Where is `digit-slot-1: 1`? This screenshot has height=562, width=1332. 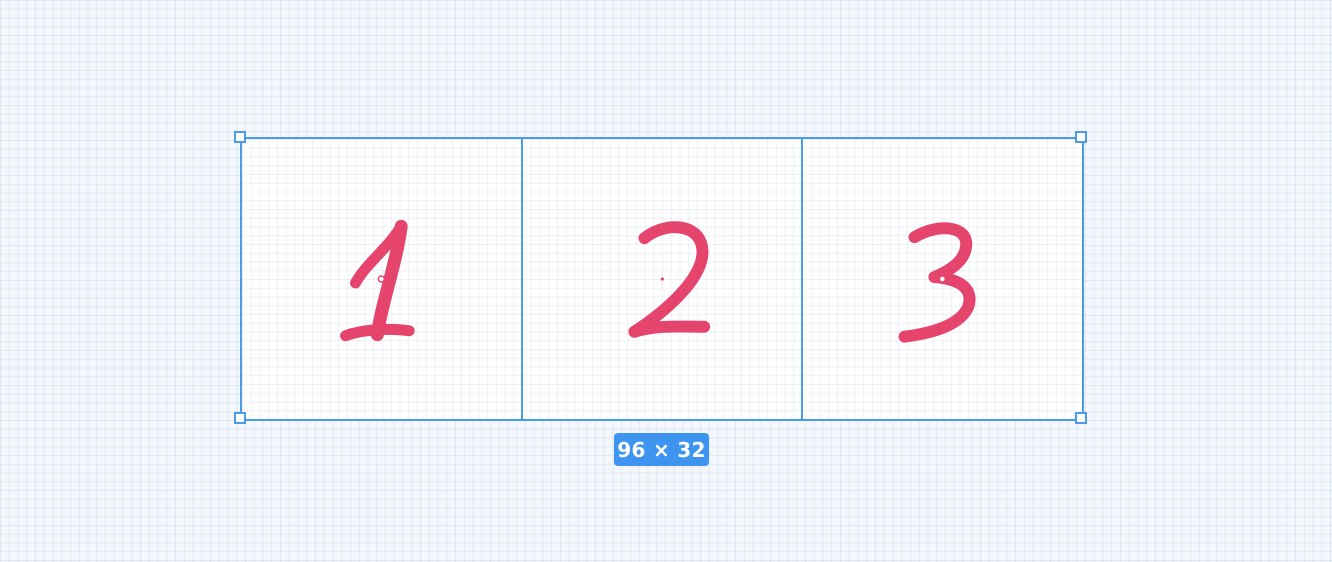
digit-slot-1: 1 is located at coordinates (381, 279).